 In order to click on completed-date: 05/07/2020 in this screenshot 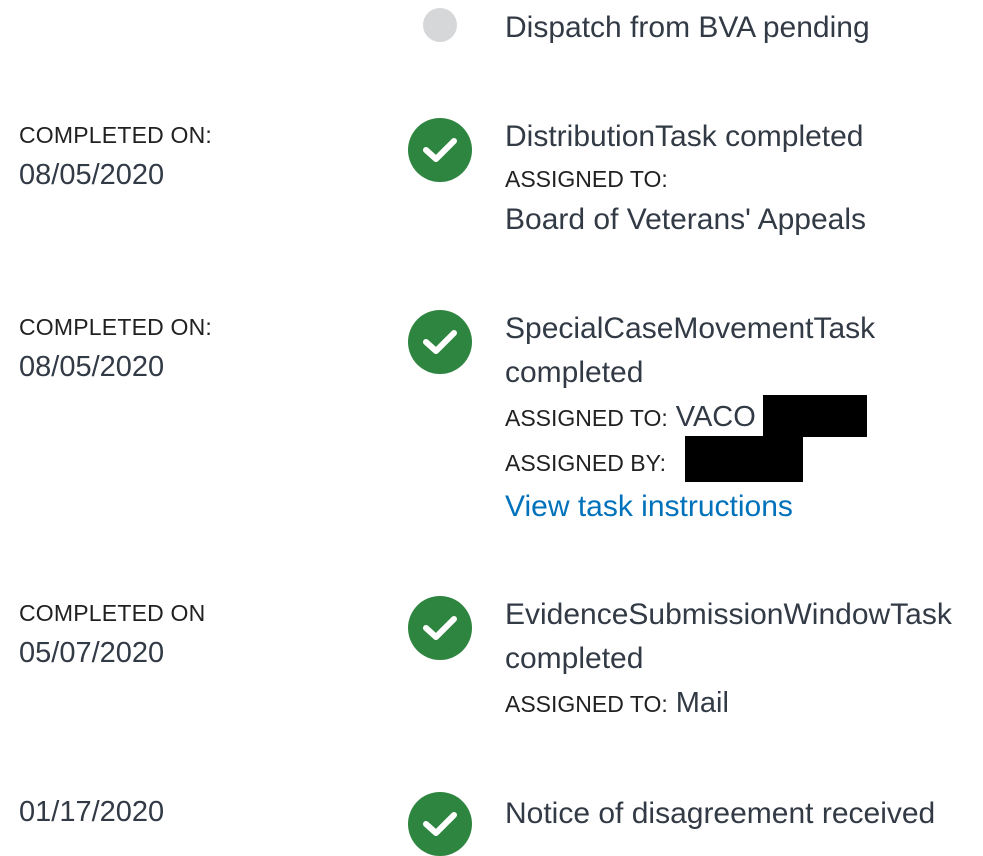, I will do `click(92, 653)`.